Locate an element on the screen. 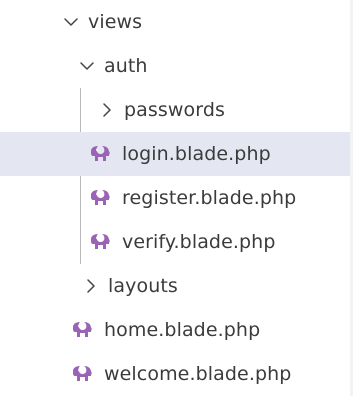  folder-views: views is located at coordinates (176, 22).